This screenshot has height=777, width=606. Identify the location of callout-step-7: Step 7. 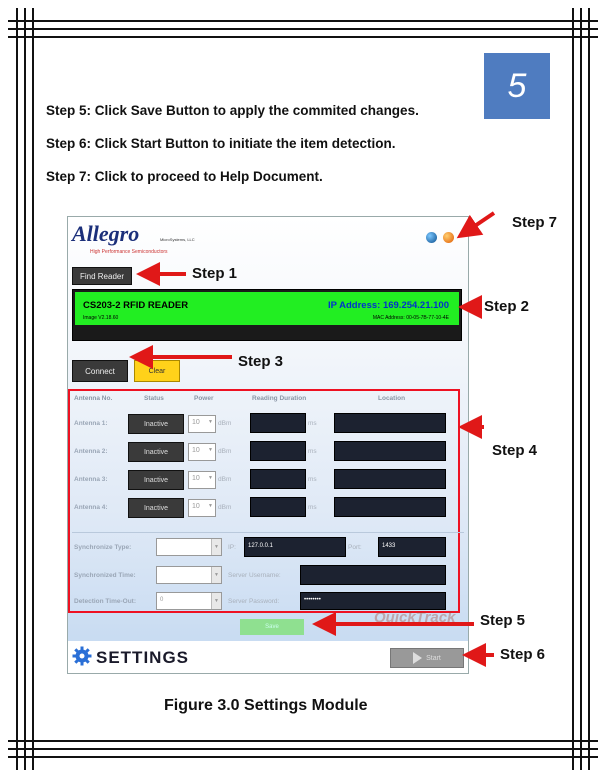
(535, 222).